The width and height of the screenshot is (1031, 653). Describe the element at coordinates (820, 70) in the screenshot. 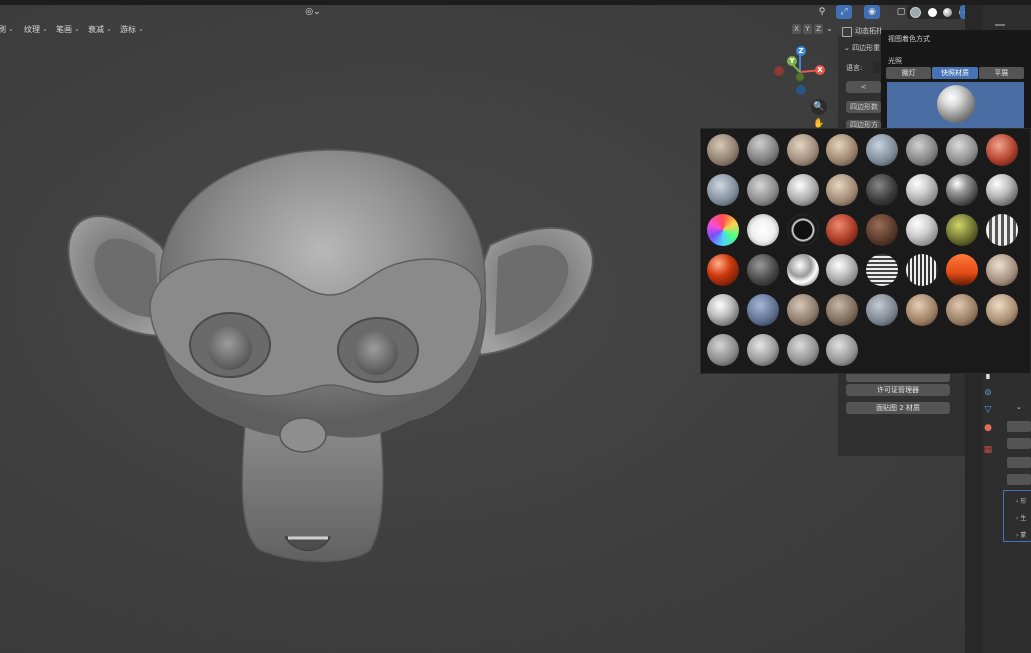

I see `gizmo-x-ball: X` at that location.